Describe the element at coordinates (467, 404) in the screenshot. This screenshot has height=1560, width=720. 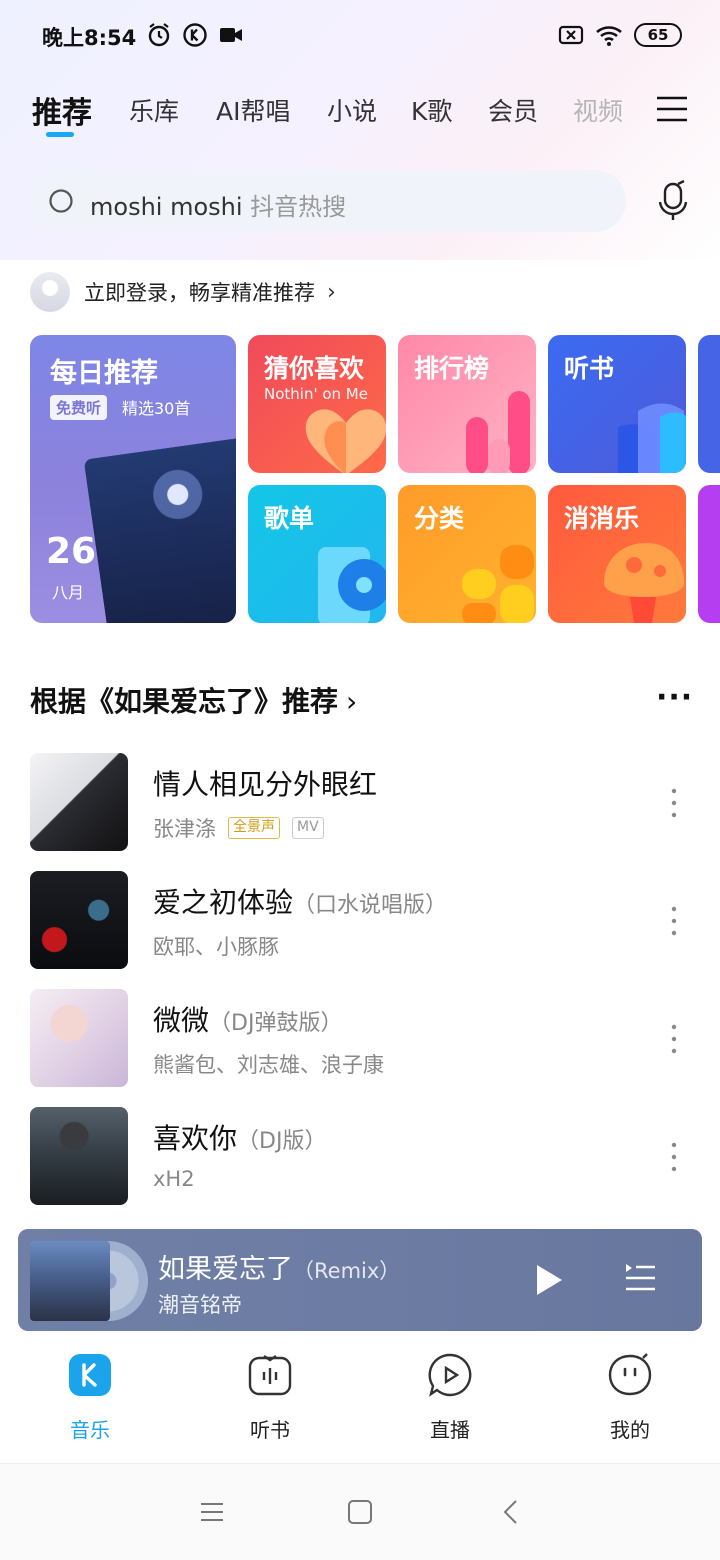
I see `tile-ranking: 排行榜` at that location.